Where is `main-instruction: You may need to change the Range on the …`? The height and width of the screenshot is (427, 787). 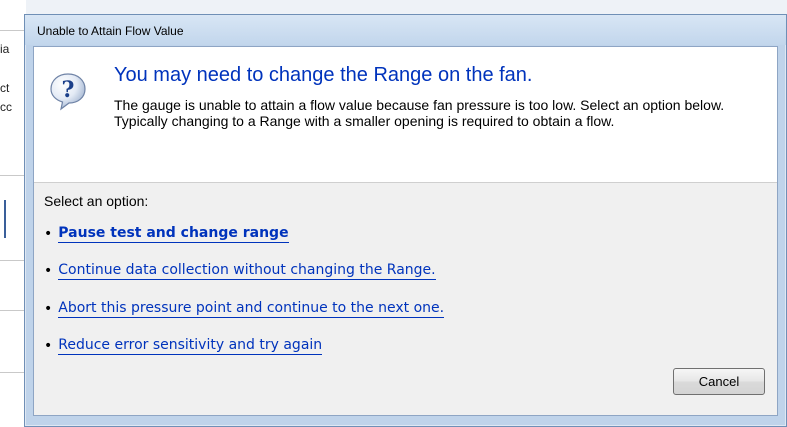 main-instruction: You may need to change the Range on the … is located at coordinates (323, 75).